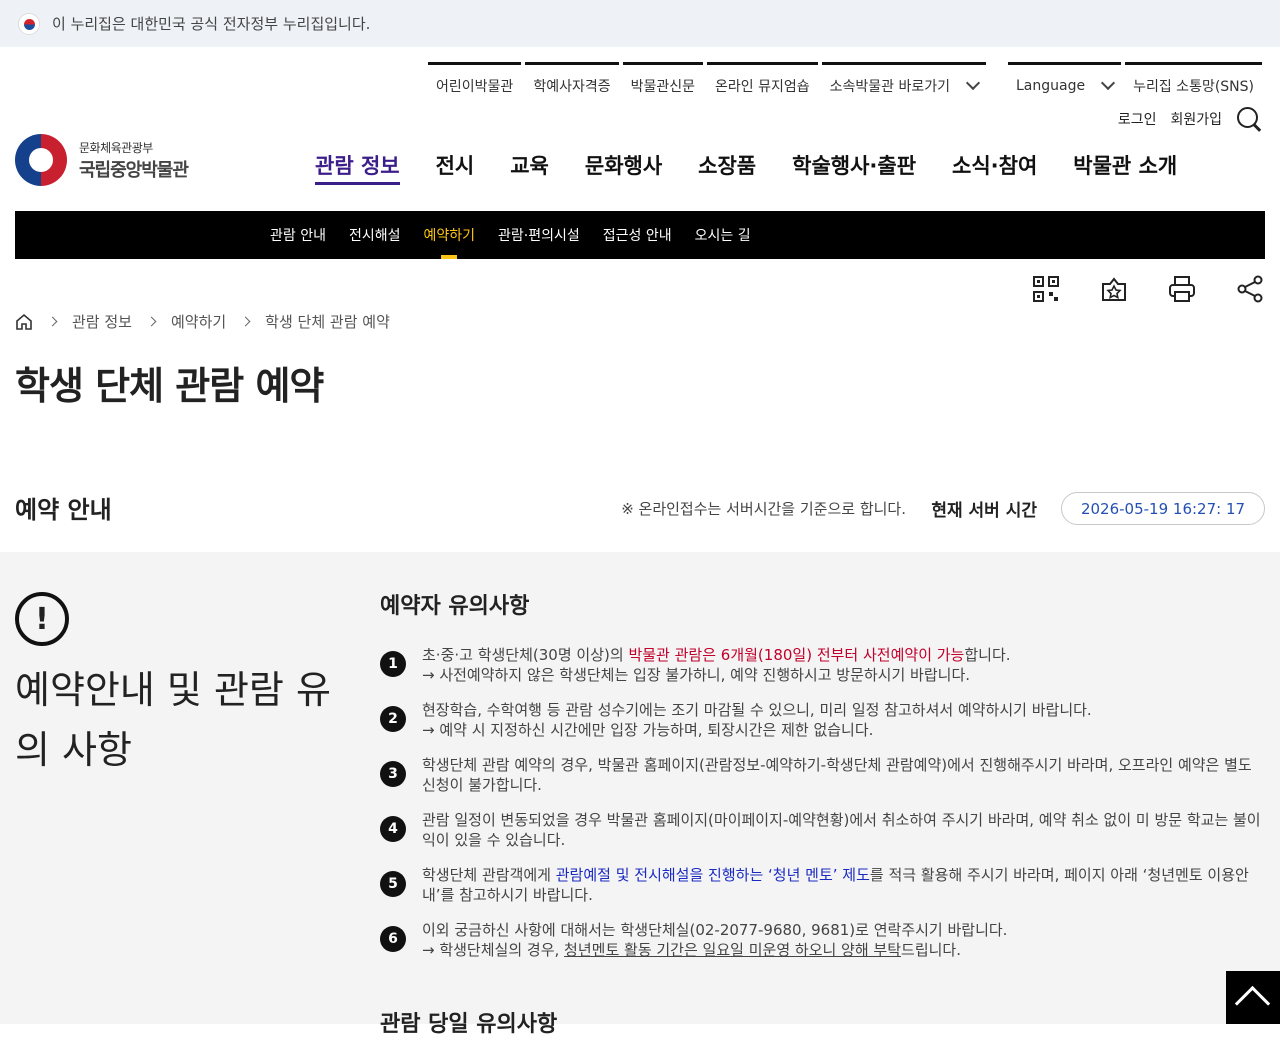 The width and height of the screenshot is (1280, 1038). Describe the element at coordinates (24, 322) in the screenshot. I see `home-icon` at that location.